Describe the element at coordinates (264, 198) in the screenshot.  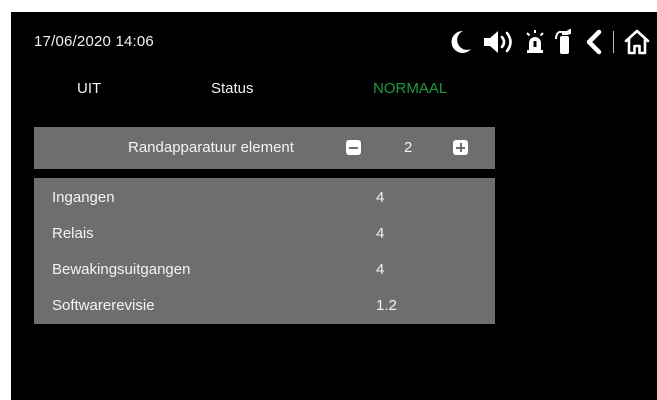
I see `info-row-ingangen: Ingangen 4` at that location.